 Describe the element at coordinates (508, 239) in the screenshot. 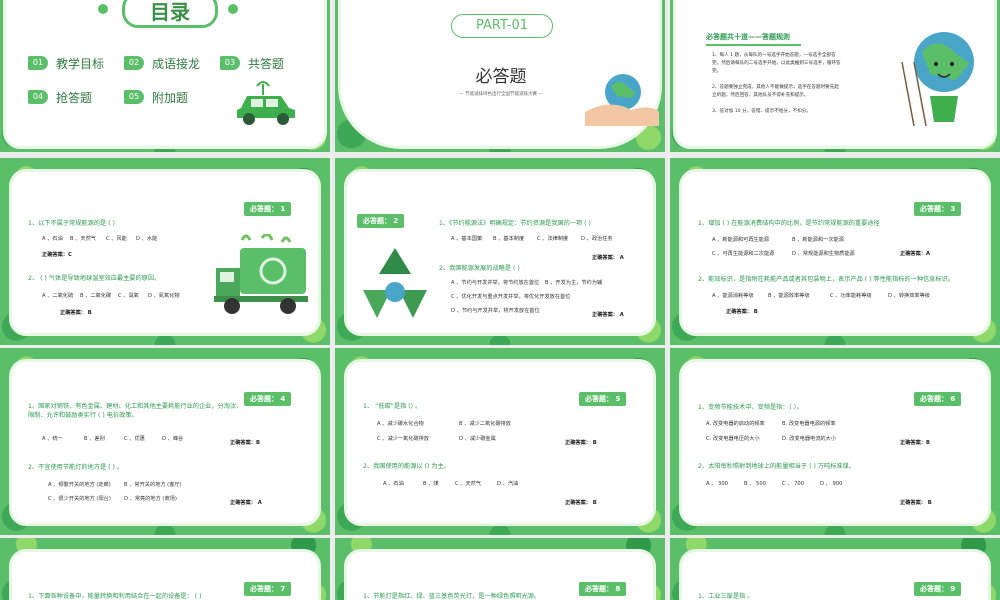

I see `q1-option-b: B 、基本制度` at that location.